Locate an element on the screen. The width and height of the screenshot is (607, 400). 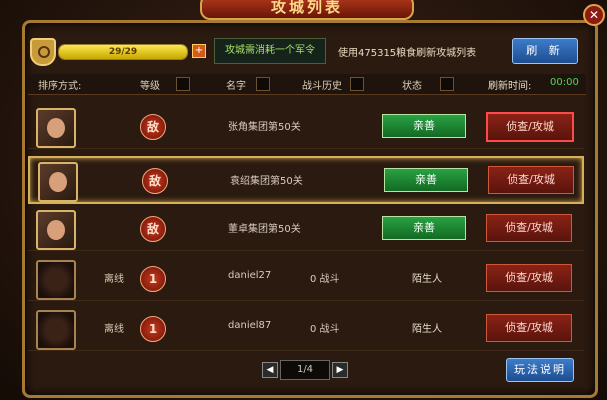
shield-icon is located at coordinates (43, 52).